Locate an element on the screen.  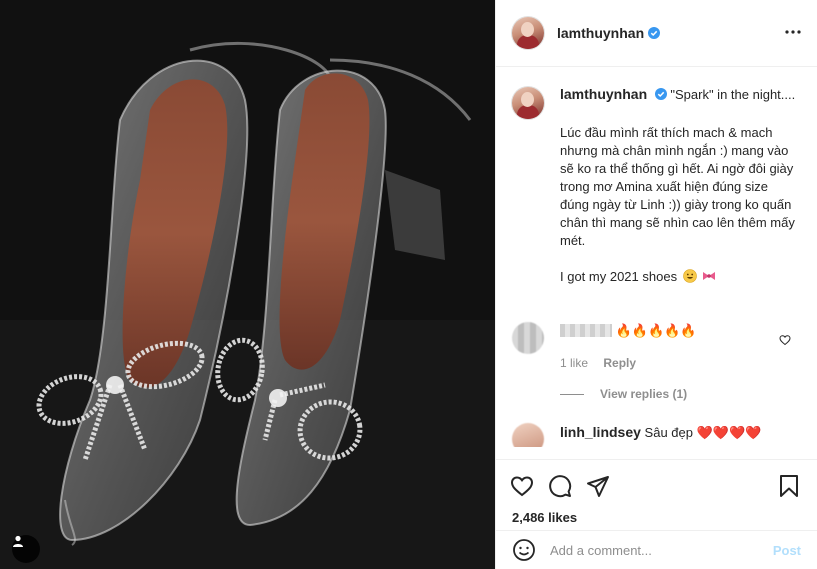
comment-likes: 1 like is located at coordinates (574, 363).